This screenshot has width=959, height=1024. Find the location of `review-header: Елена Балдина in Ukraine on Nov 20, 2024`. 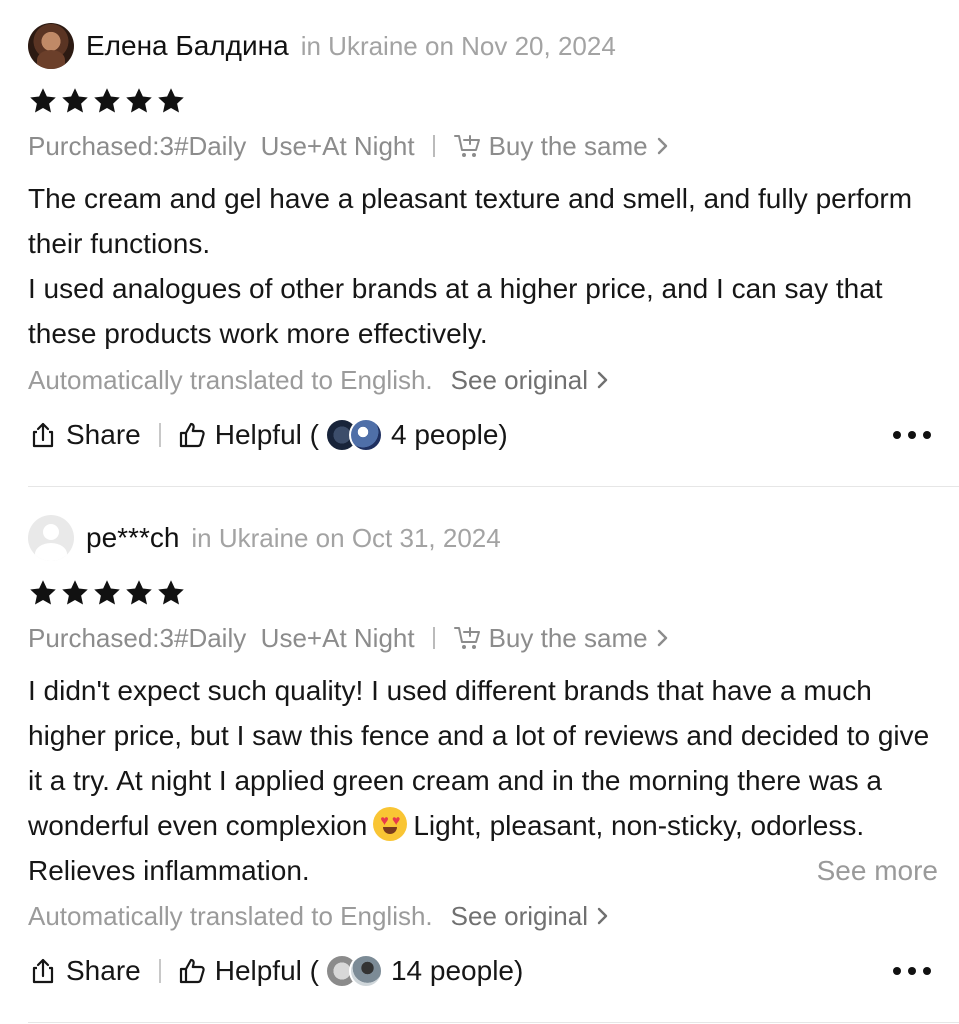

review-header: Елена Балдина in Ukraine on Nov 20, 2024 is located at coordinates (322, 46).